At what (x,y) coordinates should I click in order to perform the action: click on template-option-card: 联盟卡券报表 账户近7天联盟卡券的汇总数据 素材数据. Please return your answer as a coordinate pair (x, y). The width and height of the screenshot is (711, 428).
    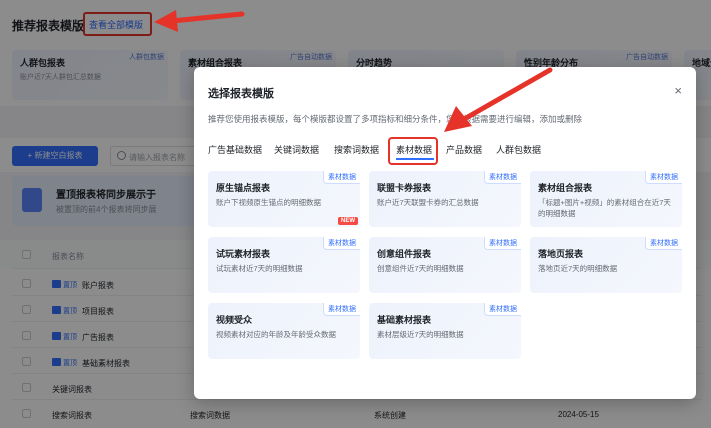
    Looking at the image, I should click on (445, 199).